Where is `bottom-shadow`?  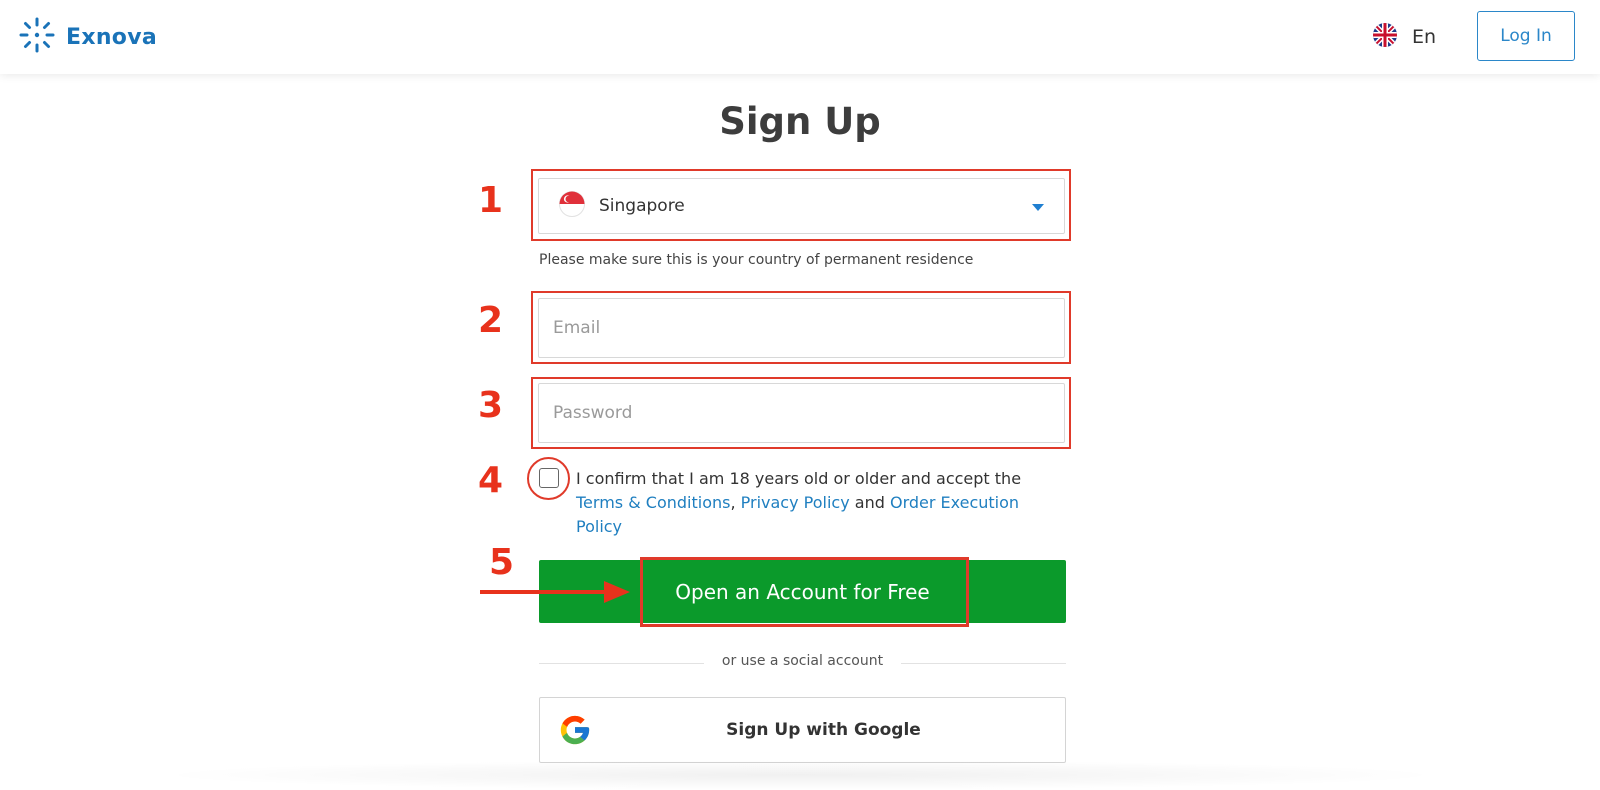 bottom-shadow is located at coordinates (800, 775).